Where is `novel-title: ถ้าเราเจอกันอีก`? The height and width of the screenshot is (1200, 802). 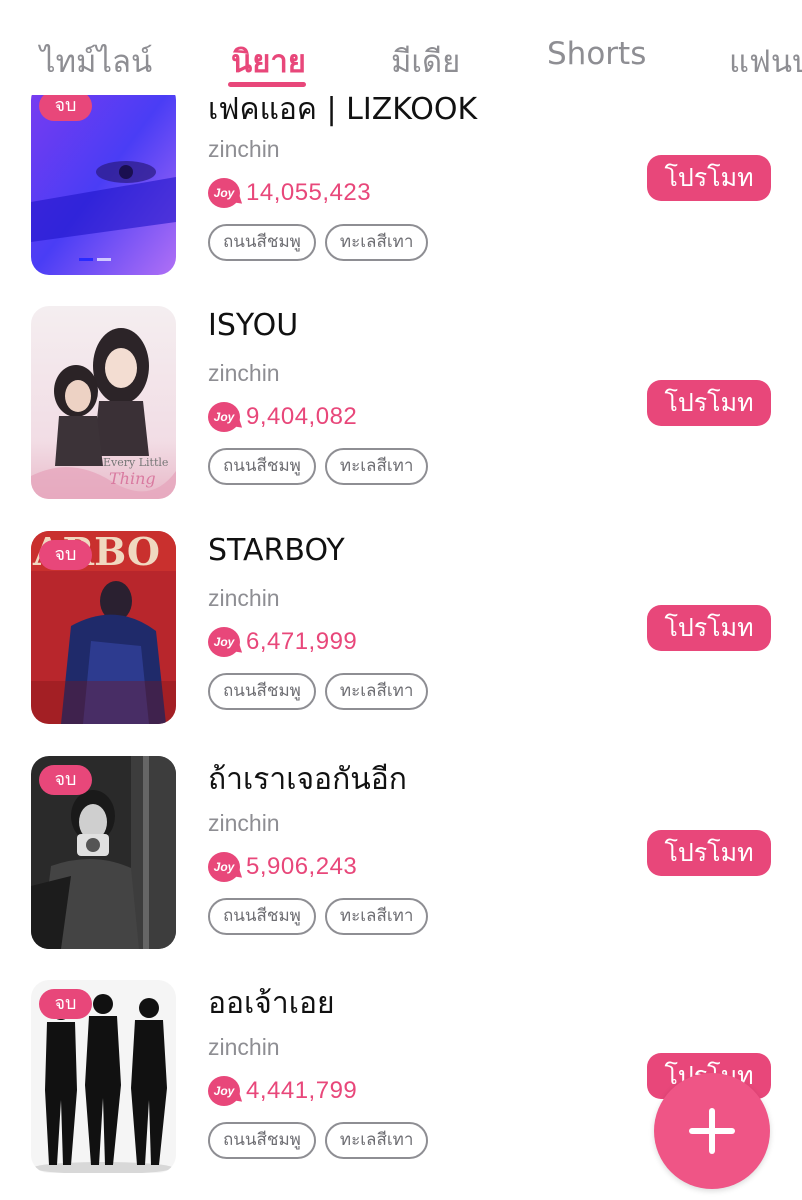
novel-title: ถ้าเราเจอกันอีก is located at coordinates (307, 779).